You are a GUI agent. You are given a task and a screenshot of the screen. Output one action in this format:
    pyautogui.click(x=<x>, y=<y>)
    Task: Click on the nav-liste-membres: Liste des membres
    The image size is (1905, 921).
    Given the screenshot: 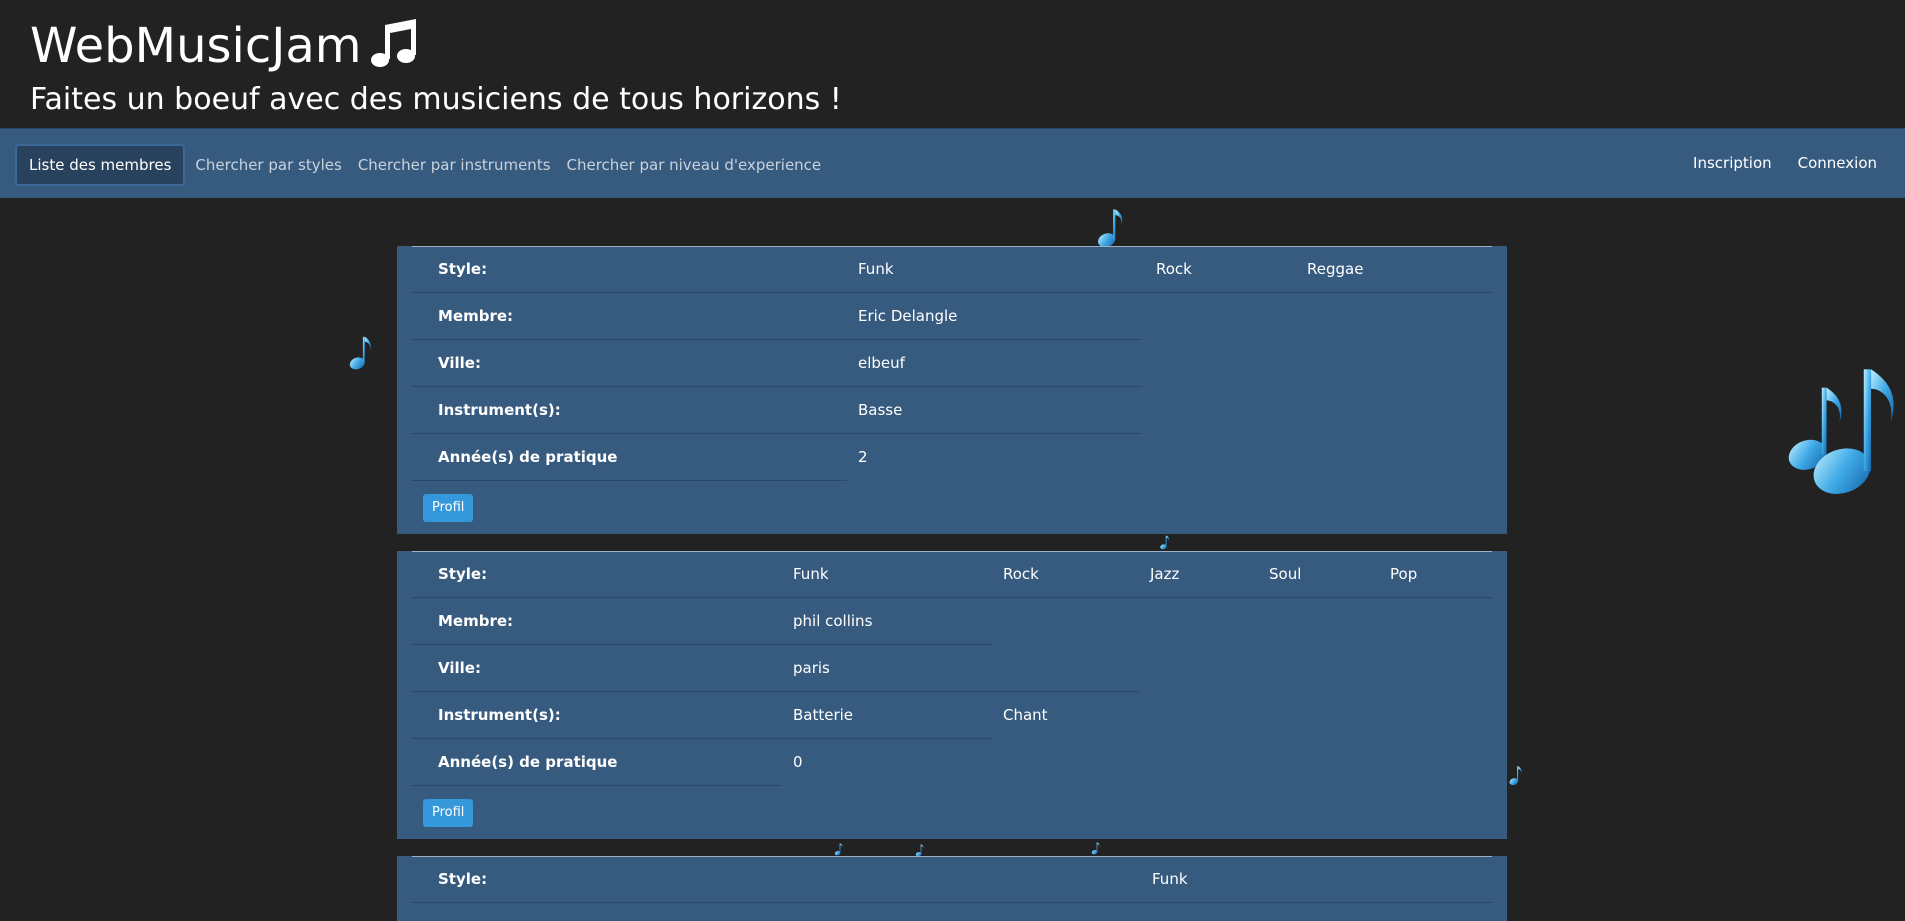 What is the action you would take?
    pyautogui.click(x=100, y=165)
    